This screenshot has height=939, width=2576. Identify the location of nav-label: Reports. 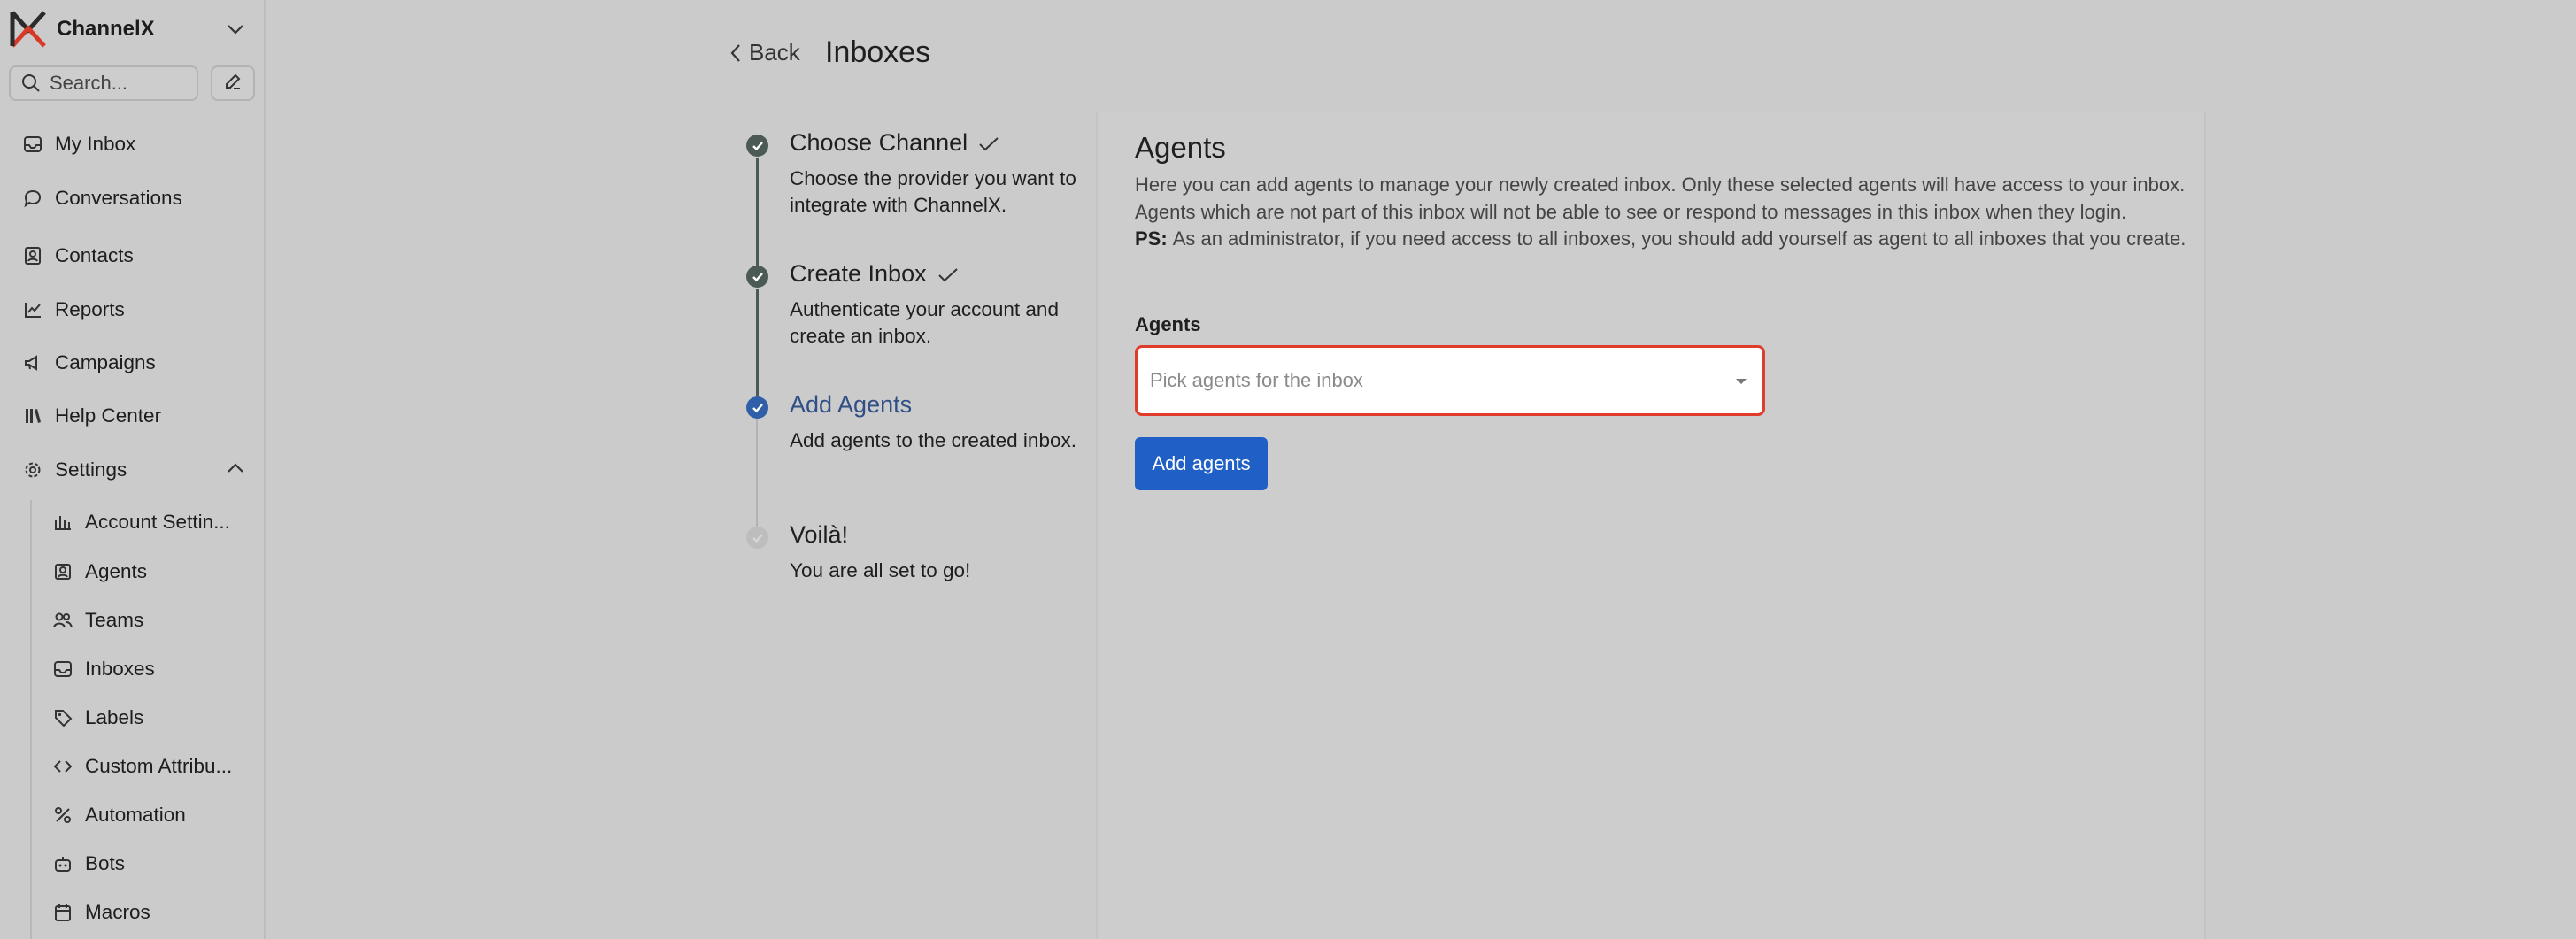
(90, 309).